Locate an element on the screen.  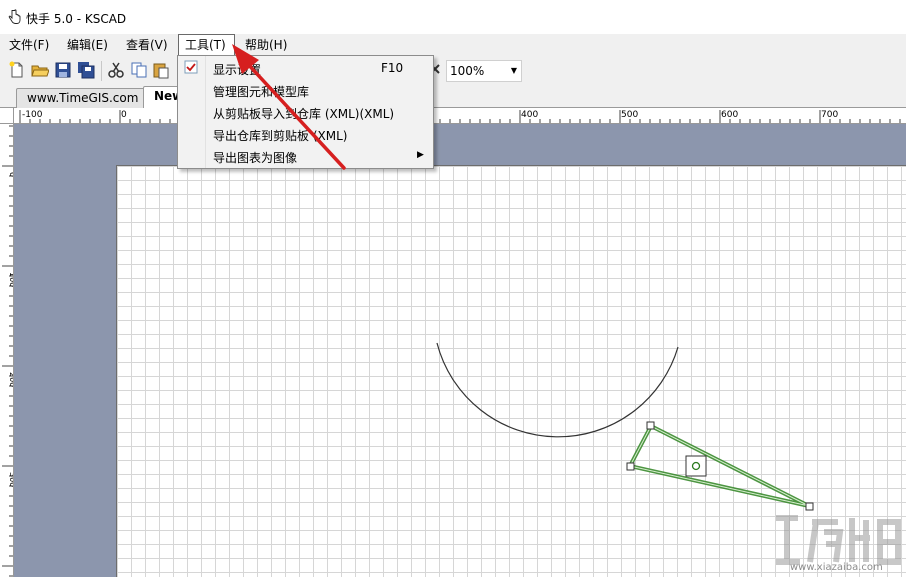
document-tabs: www.TimeGIS.com New is located at coordinates (453, 97).